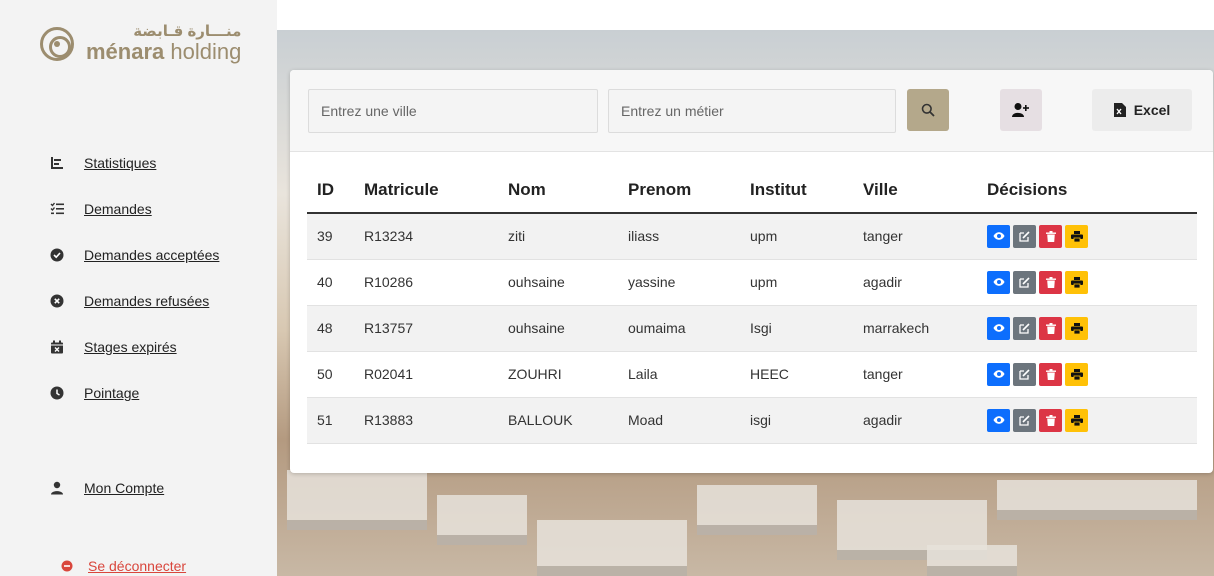 The height and width of the screenshot is (576, 1214). I want to click on sidebar-item-mon-compte: Mon Compte, so click(107, 488).